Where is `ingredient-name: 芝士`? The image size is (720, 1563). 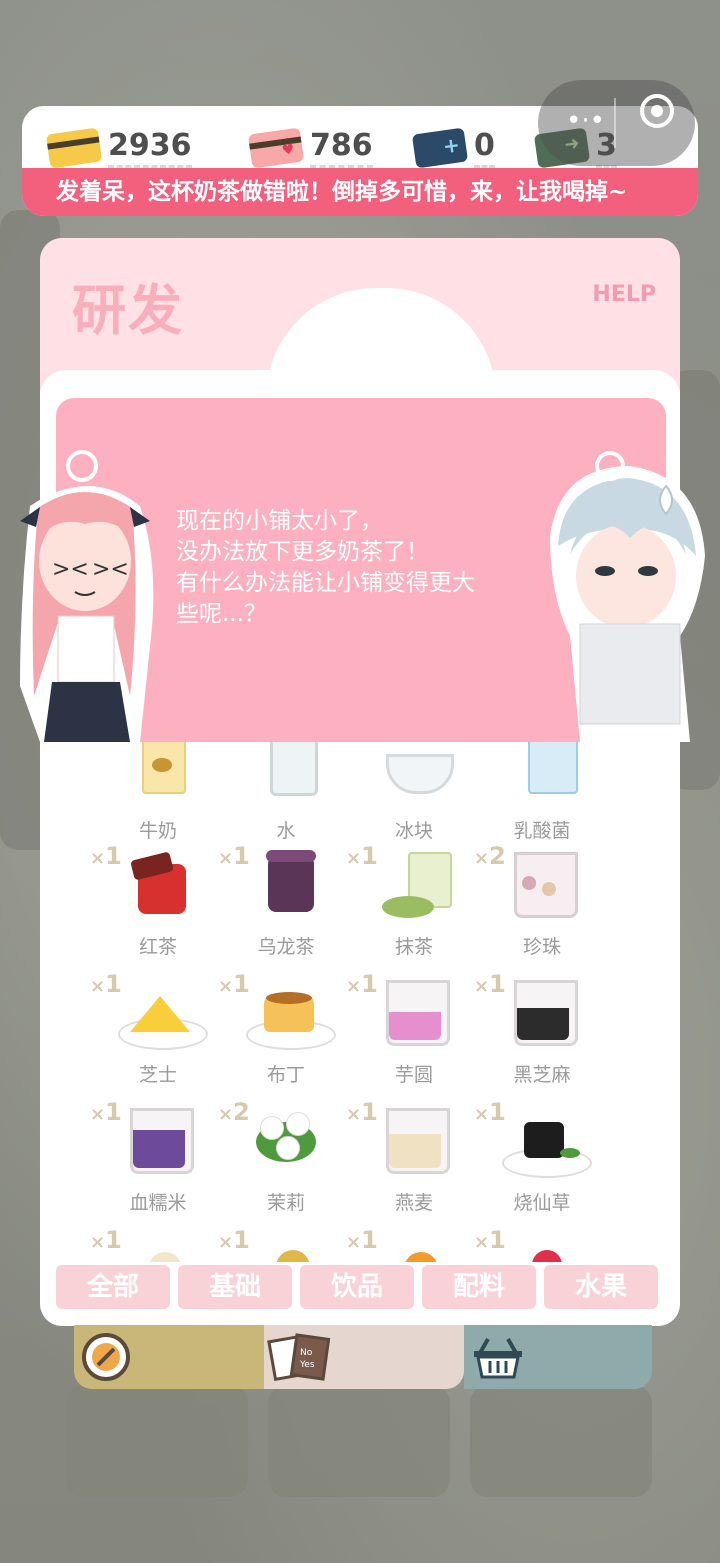
ingredient-name: 芝士 is located at coordinates (157, 1075).